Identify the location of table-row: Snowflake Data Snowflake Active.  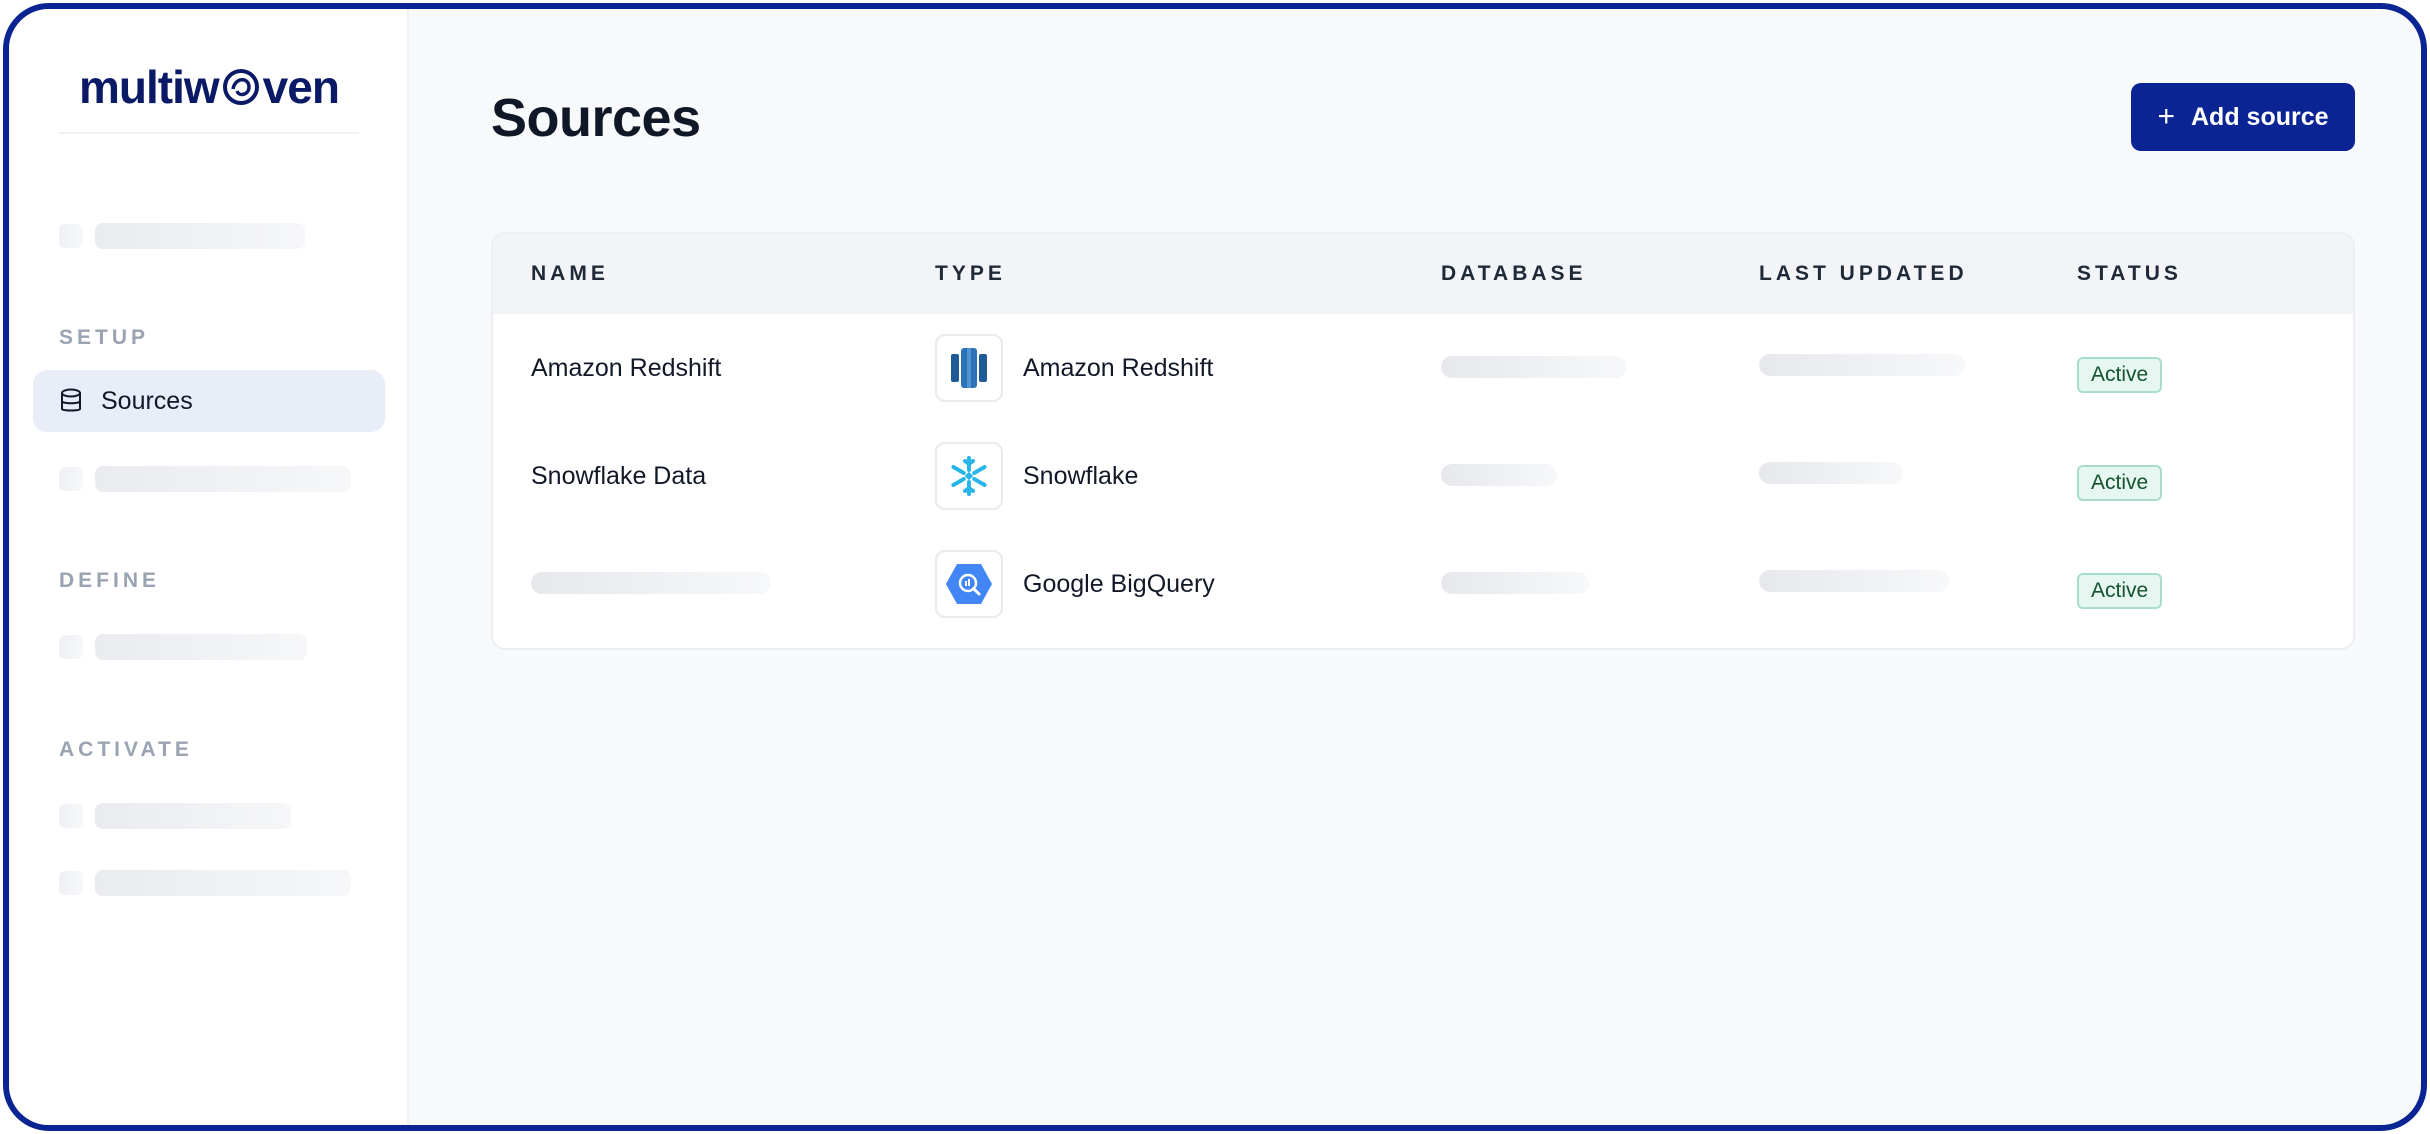
(1423, 476).